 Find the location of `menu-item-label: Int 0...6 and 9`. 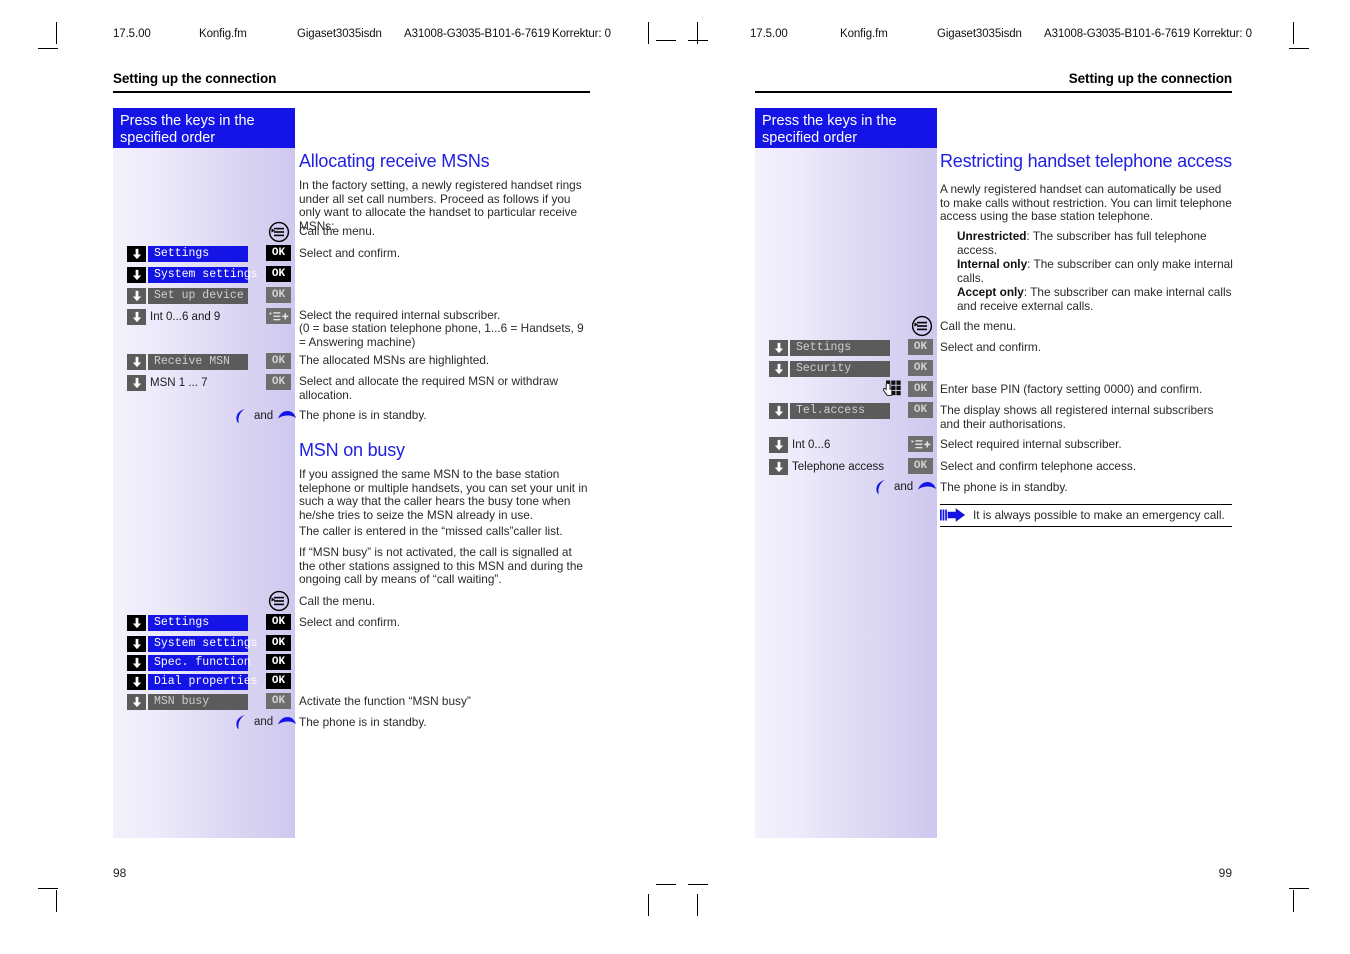

menu-item-label: Int 0...6 and 9 is located at coordinates (198, 317).